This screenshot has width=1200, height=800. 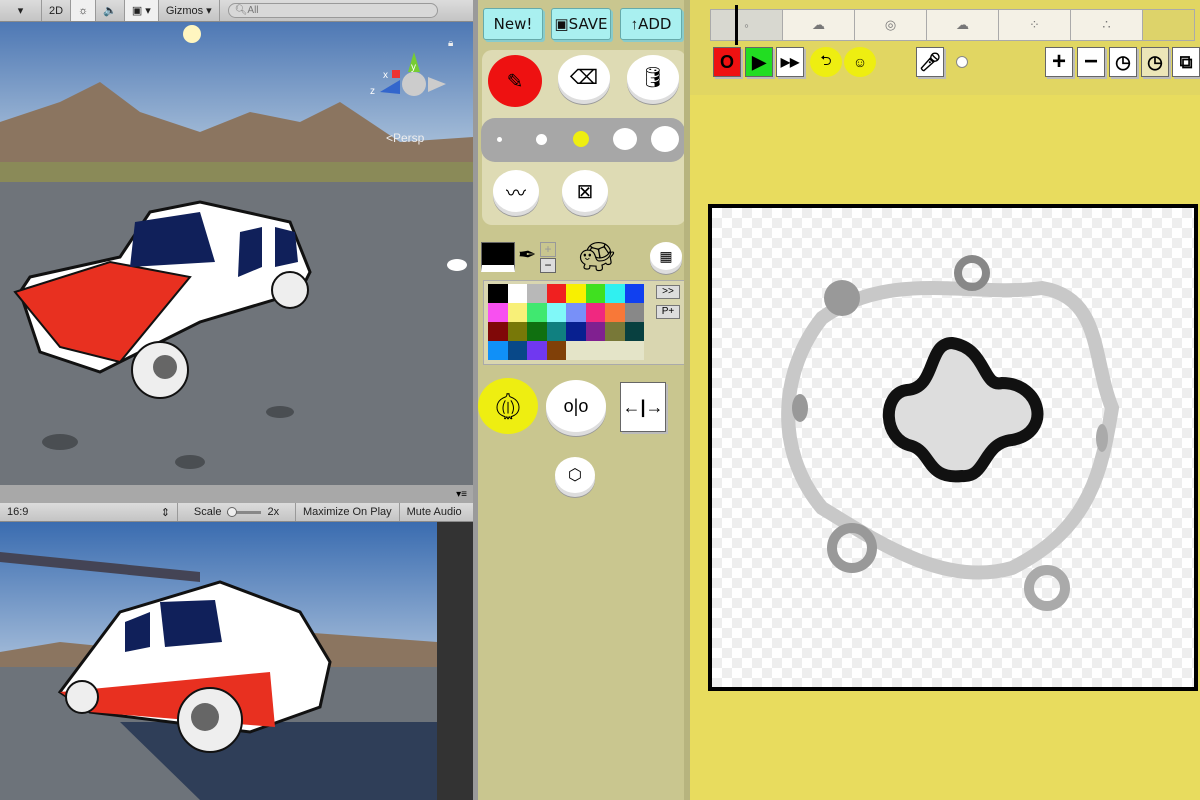 What do you see at coordinates (643, 407) in the screenshot?
I see `flip-horizontal-icon: ←|→` at bounding box center [643, 407].